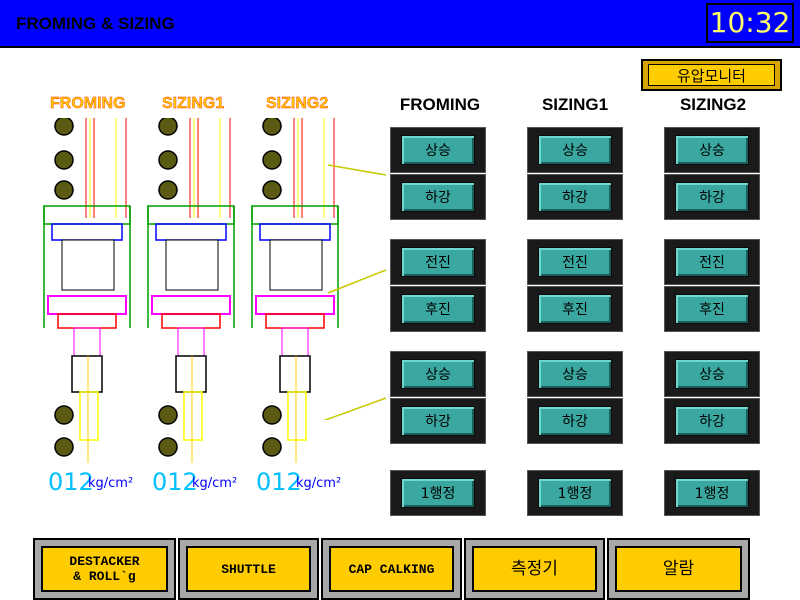 The image size is (800, 600). I want to click on nav-label-text: 측정기, so click(534, 568).